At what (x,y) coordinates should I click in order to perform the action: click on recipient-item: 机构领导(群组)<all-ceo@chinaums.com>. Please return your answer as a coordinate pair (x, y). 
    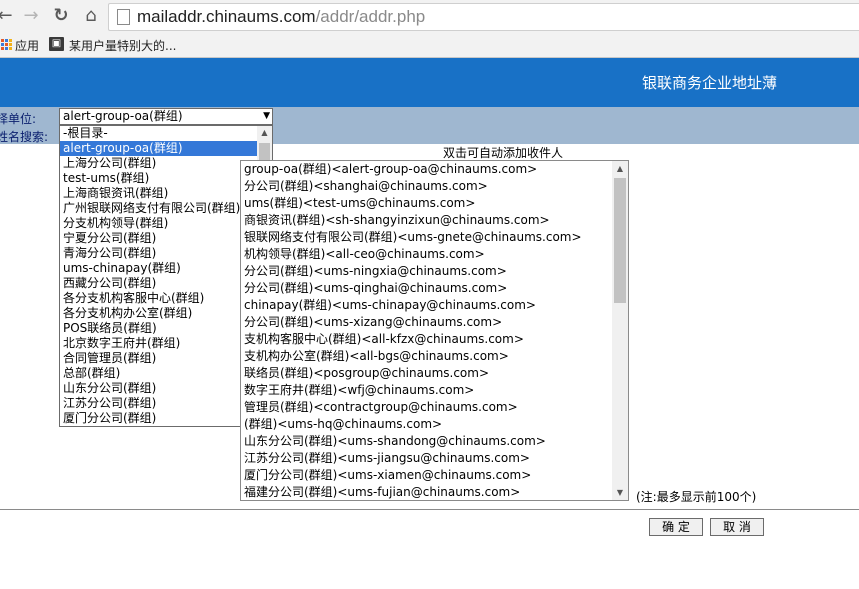
    Looking at the image, I should click on (428, 254).